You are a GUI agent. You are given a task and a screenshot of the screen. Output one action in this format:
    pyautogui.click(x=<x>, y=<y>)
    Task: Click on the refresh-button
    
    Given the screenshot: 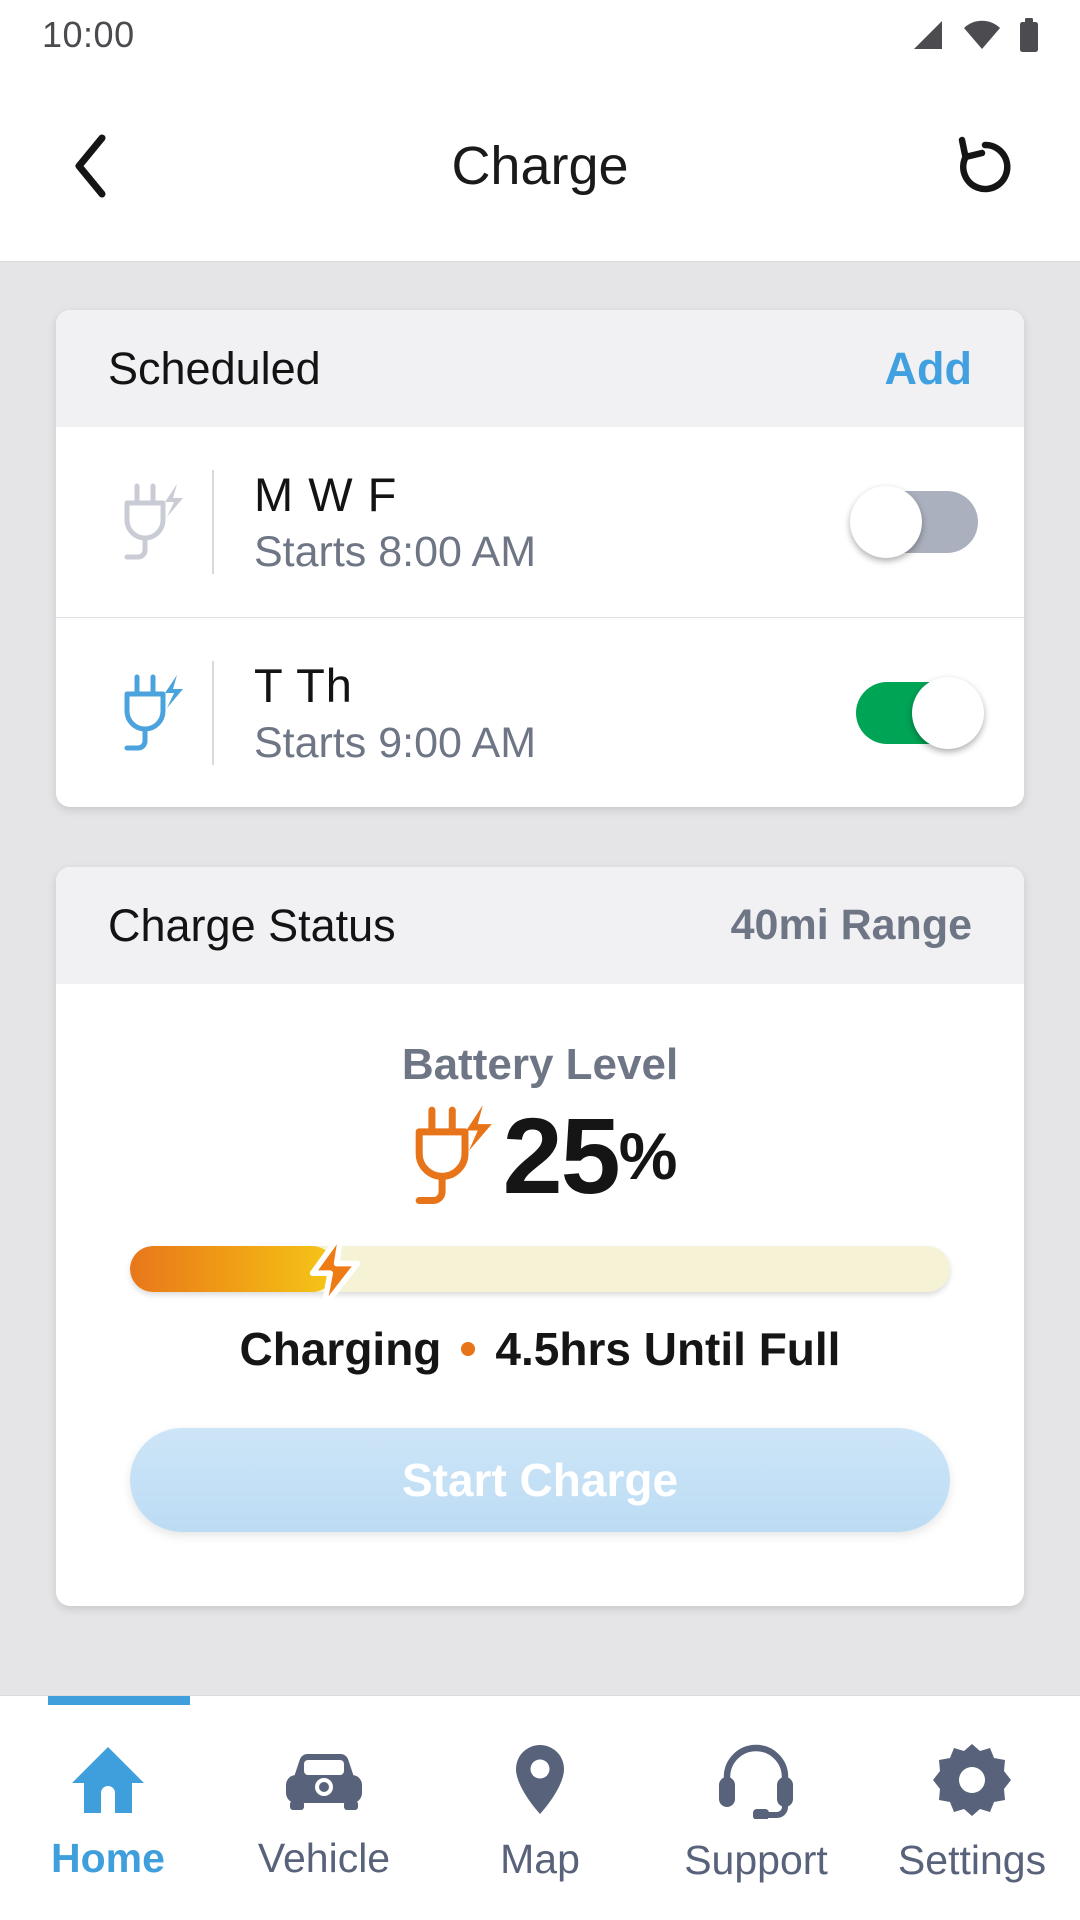 What is the action you would take?
    pyautogui.click(x=985, y=166)
    